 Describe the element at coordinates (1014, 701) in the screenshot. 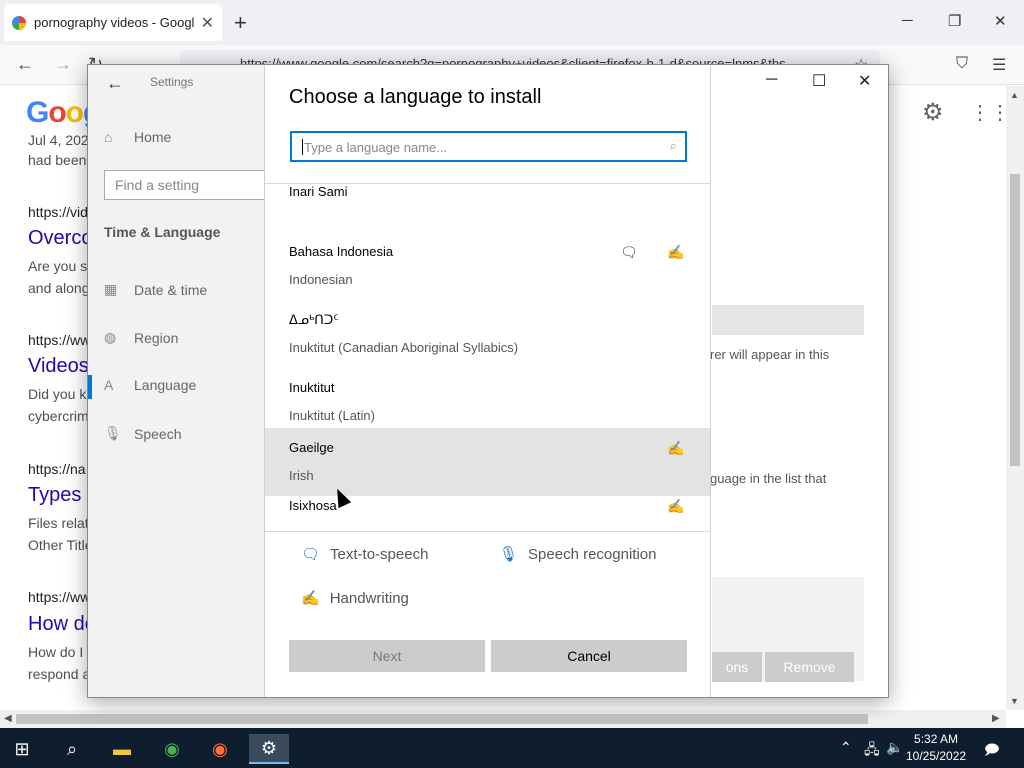

I see `scroll-down-icon: ▼` at that location.